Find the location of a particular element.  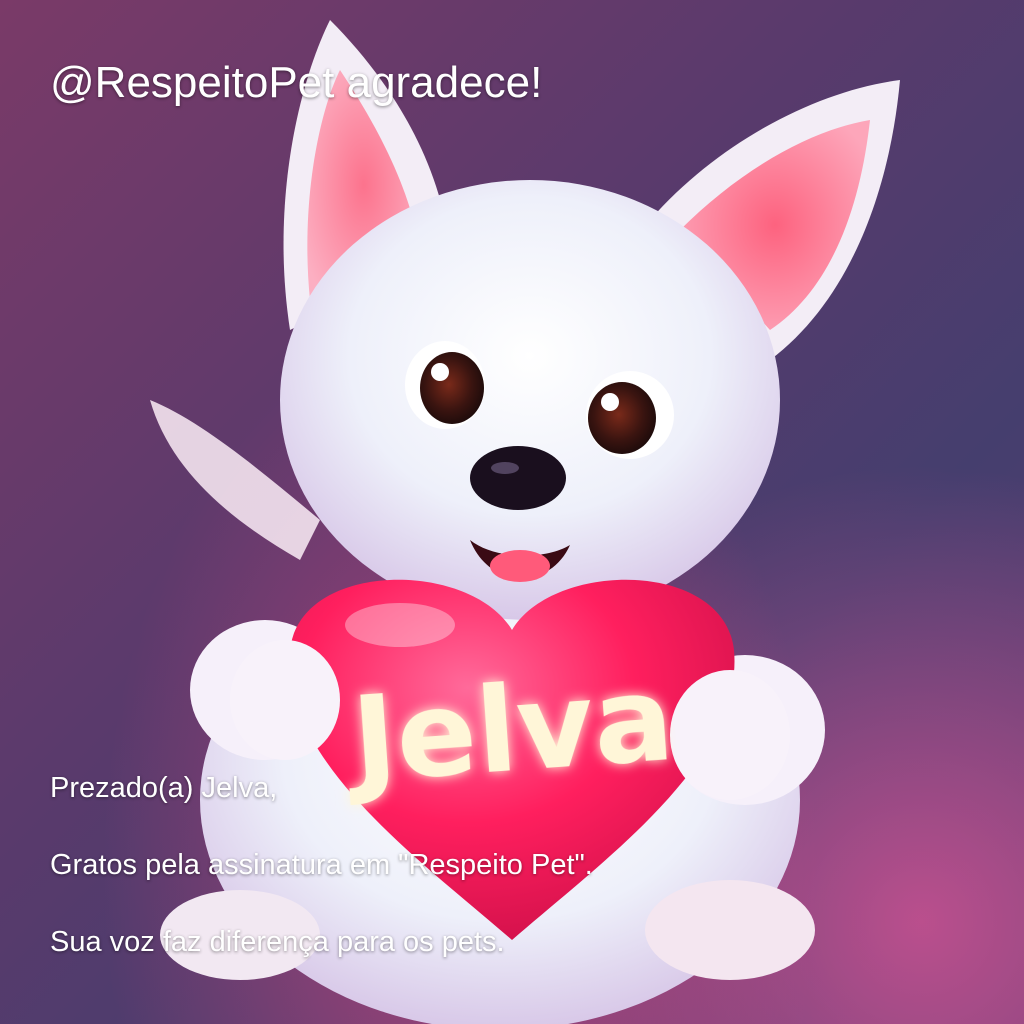

headline-title: @RespeitoPet agradece! is located at coordinates (296, 82).